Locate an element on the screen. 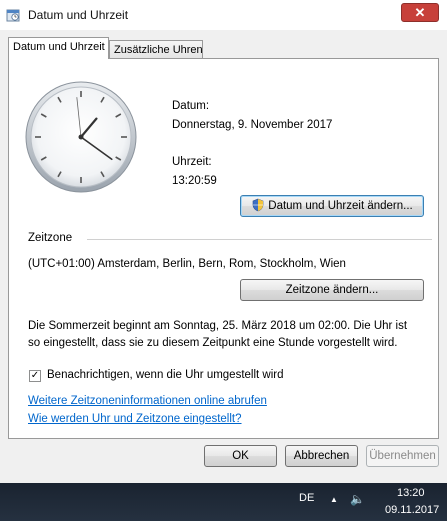 The height and width of the screenshot is (521, 447). volume-icon: 🔈 is located at coordinates (357, 499).